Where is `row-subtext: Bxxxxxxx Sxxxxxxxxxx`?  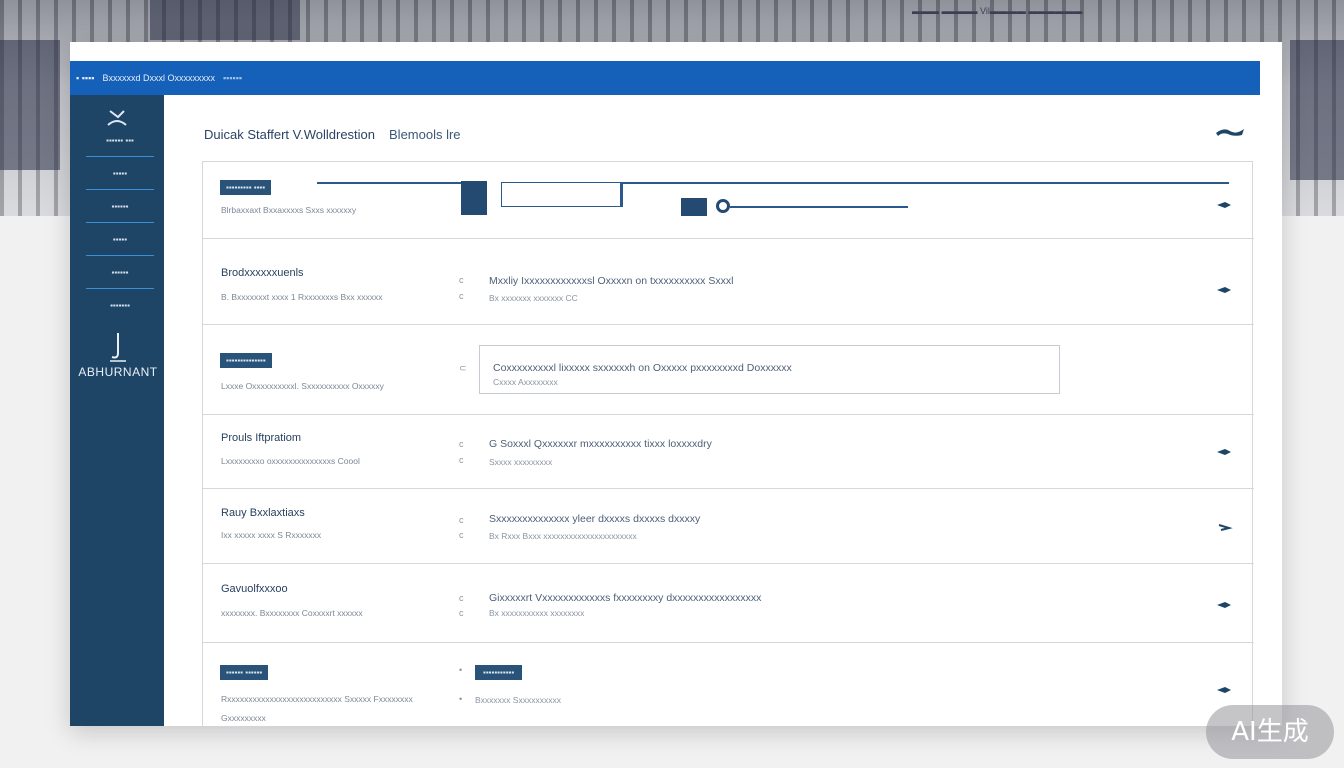 row-subtext: Bxxxxxxx Sxxxxxxxxxx is located at coordinates (518, 700).